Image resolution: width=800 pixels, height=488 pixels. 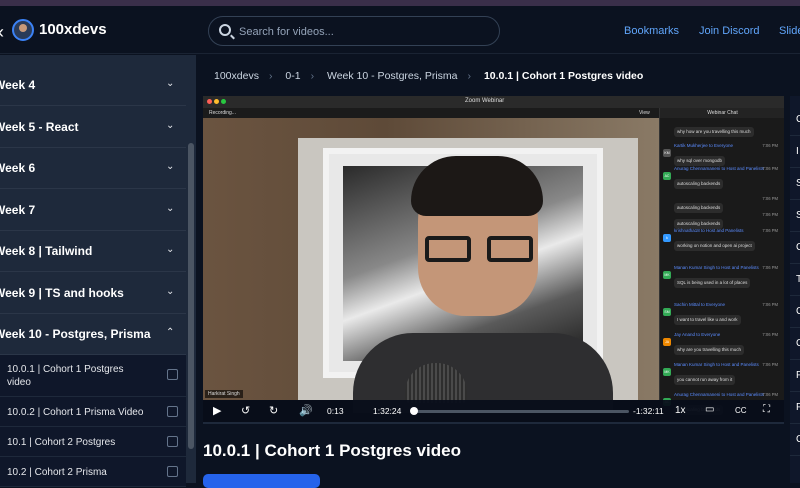 I want to click on sidebar-scrollbar, so click(x=191, y=269).